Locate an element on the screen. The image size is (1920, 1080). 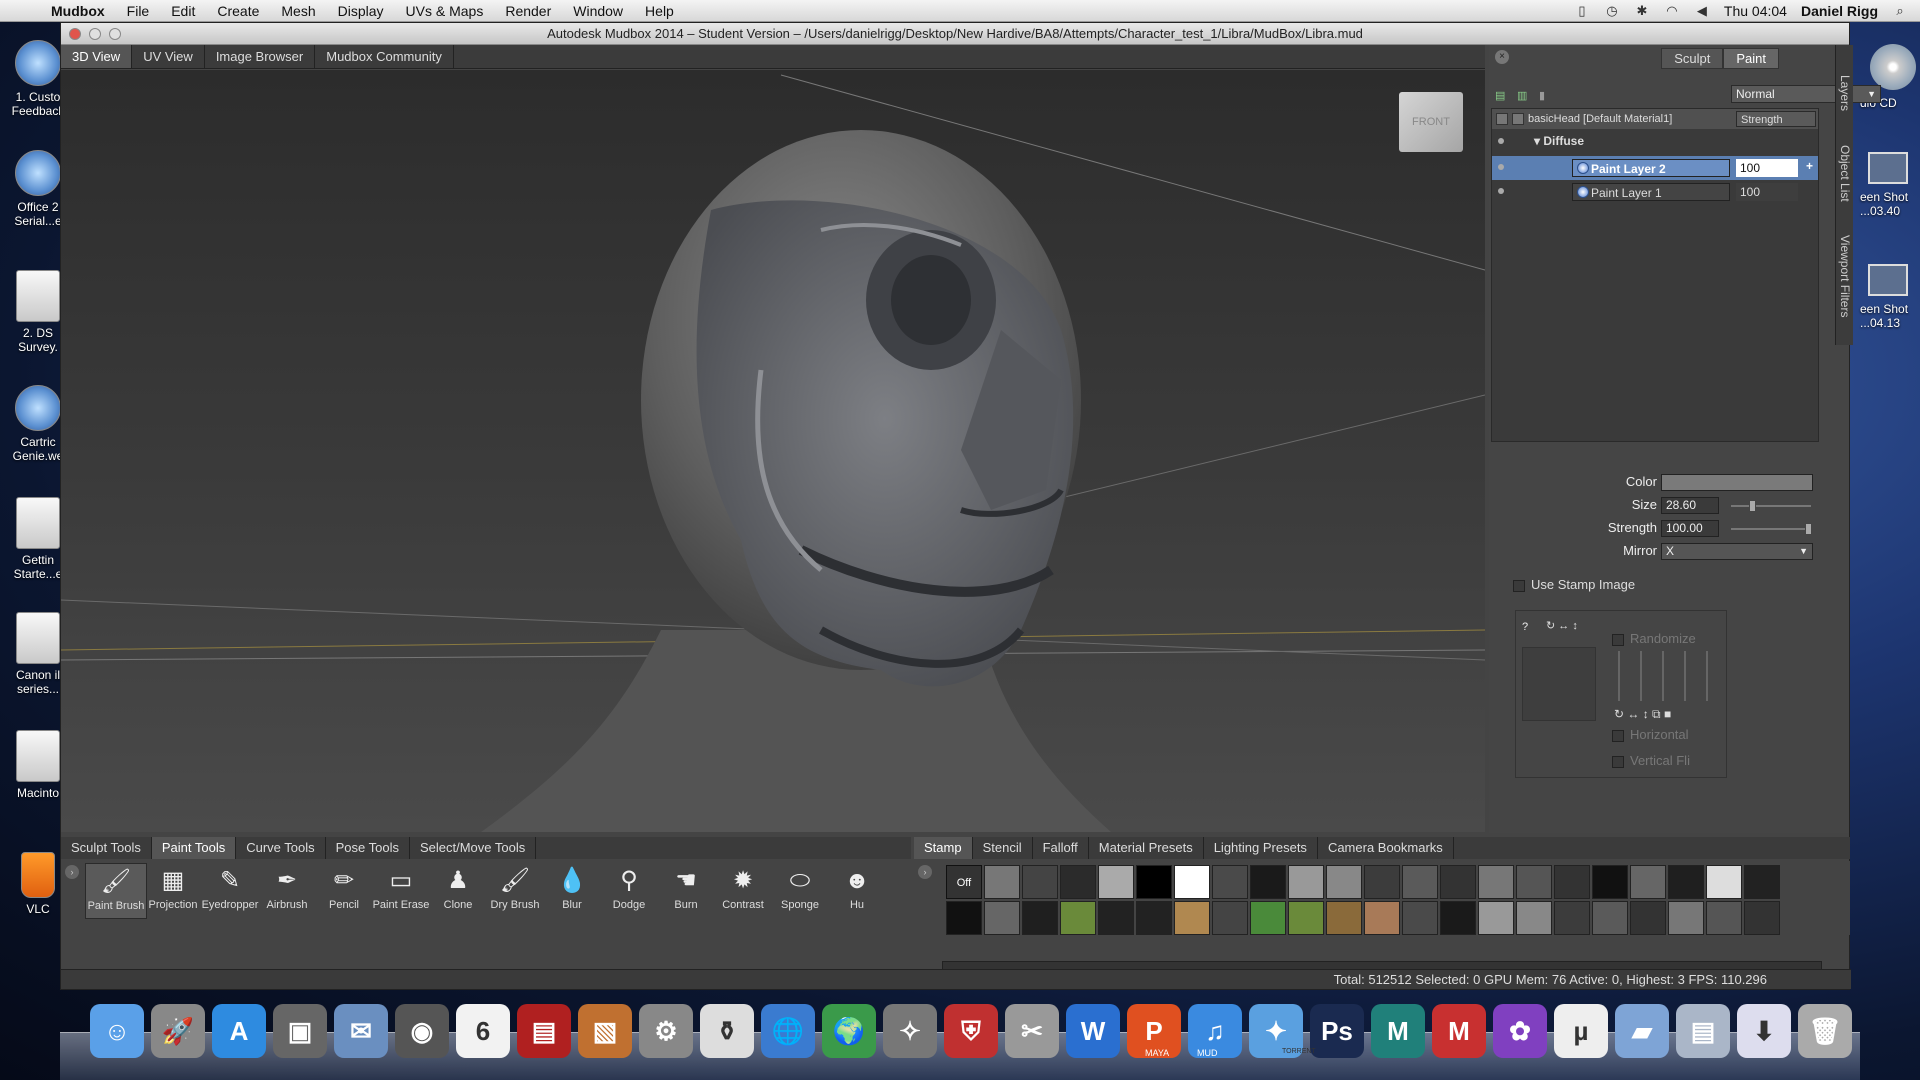
trash-icon: 🗑 is located at coordinates (1825, 1031).